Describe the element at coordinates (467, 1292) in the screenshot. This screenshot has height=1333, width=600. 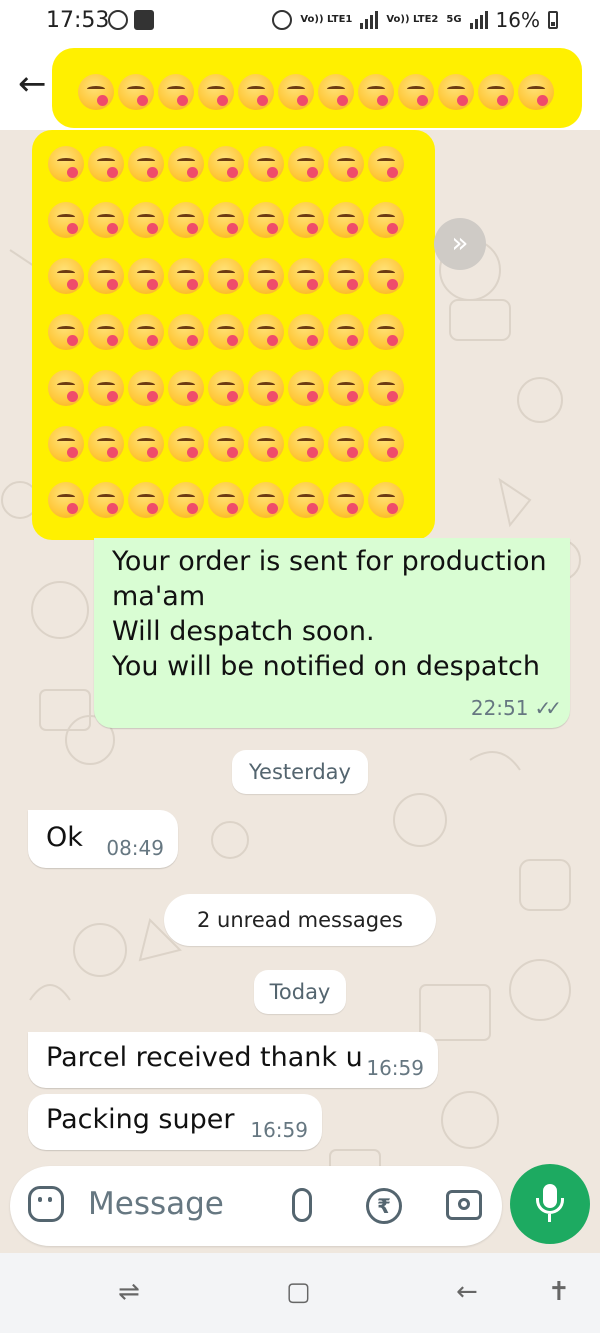
I see `back-icon: ←` at that location.